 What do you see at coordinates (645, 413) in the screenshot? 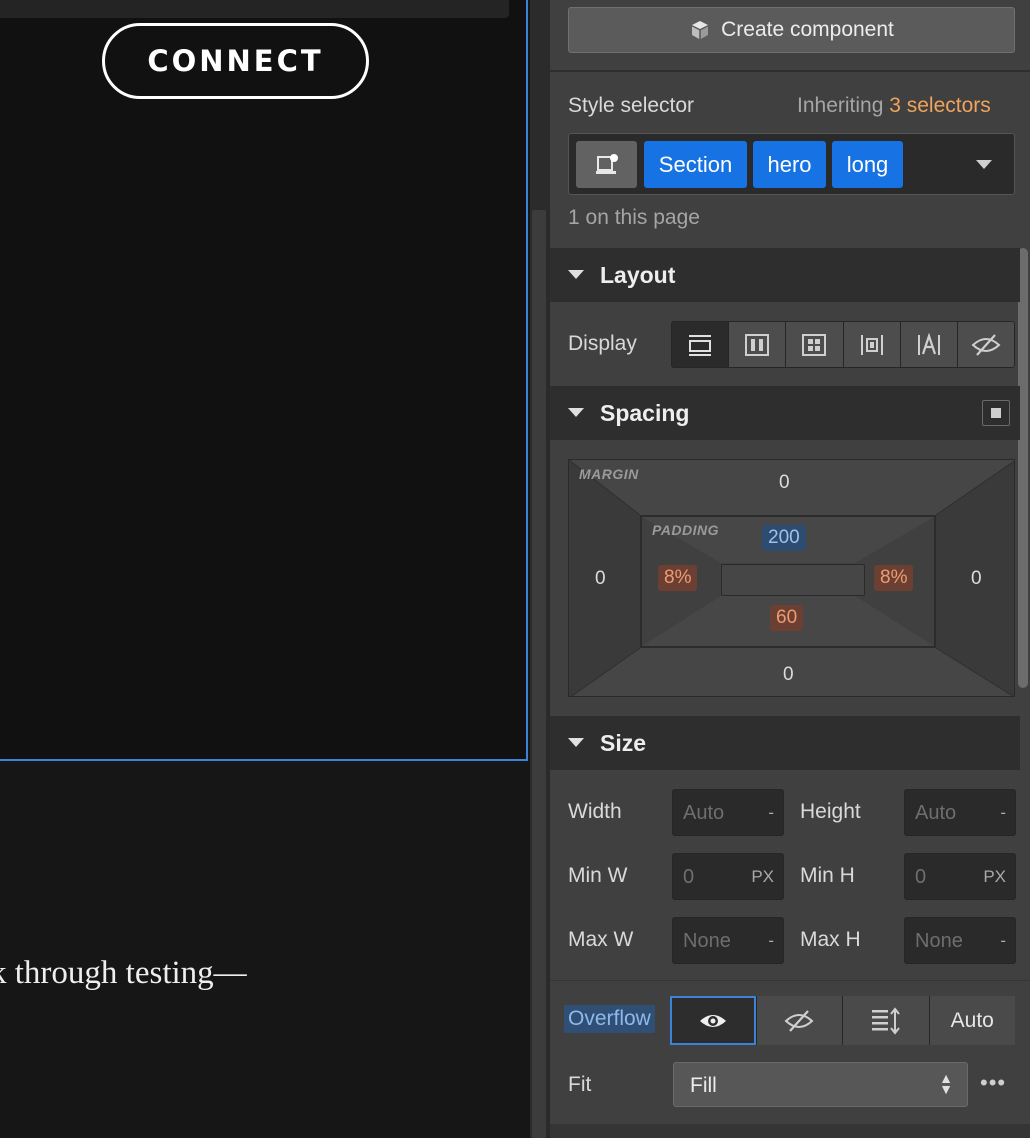
I see `spacing-title: Spacing` at bounding box center [645, 413].